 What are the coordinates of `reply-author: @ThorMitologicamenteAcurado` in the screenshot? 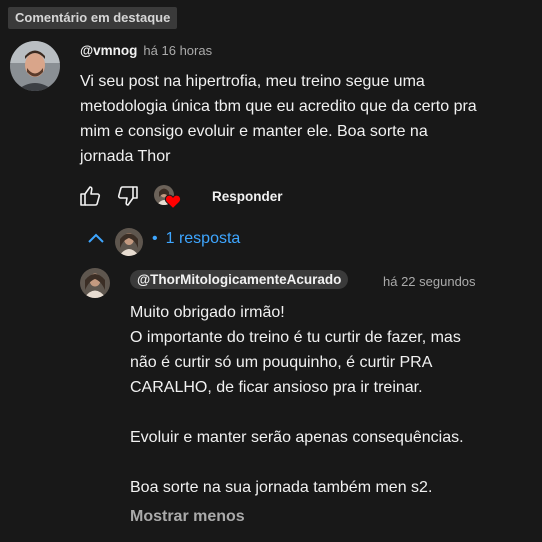 It's located at (239, 279).